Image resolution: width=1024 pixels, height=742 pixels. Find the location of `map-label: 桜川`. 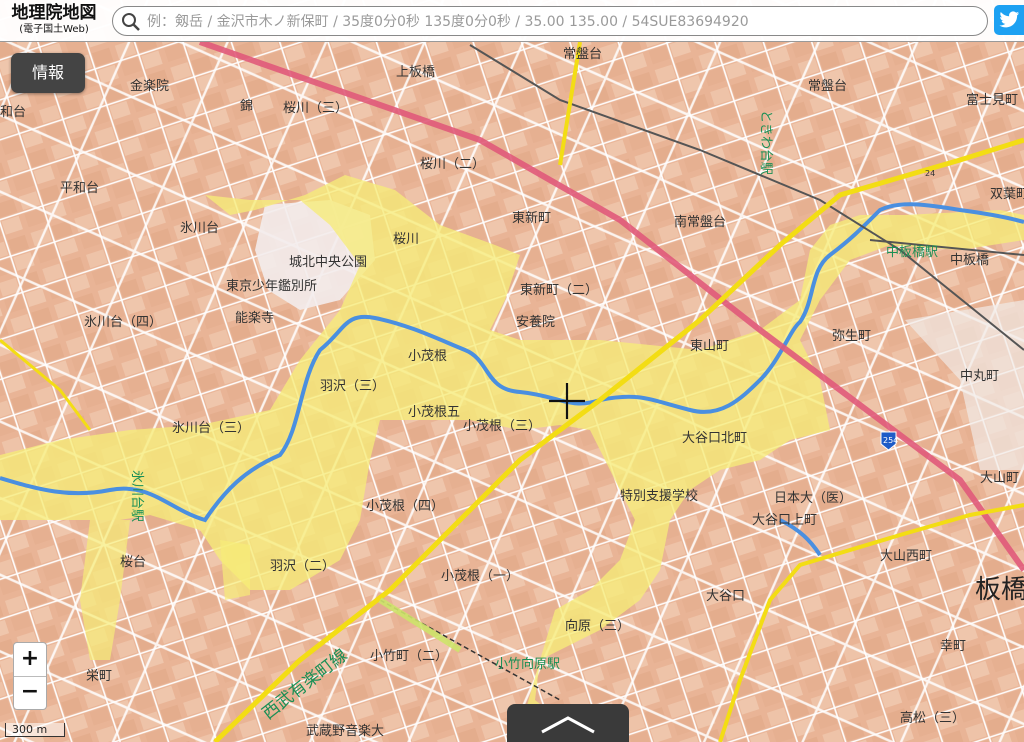

map-label: 桜川 is located at coordinates (406, 239).